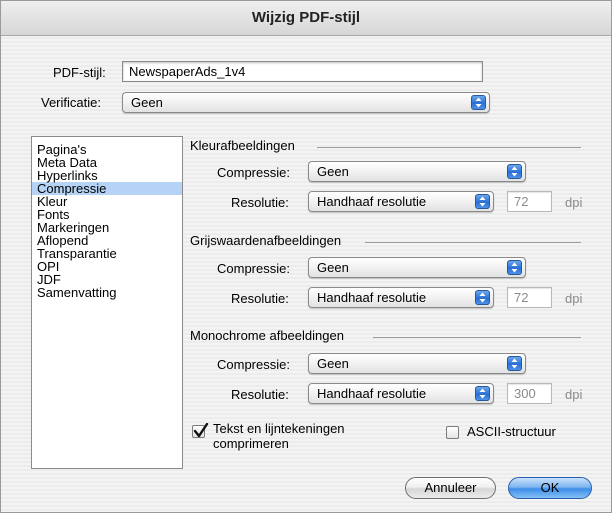  I want to click on verification-popup: Geen, so click(306, 102).